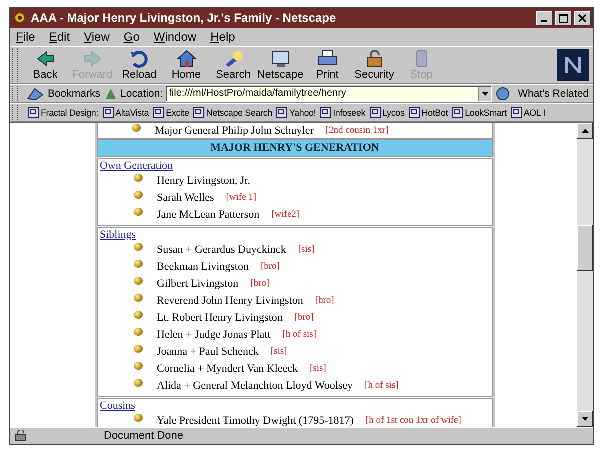 This screenshot has width=600, height=450. I want to click on scroll-thumb, so click(585, 248).